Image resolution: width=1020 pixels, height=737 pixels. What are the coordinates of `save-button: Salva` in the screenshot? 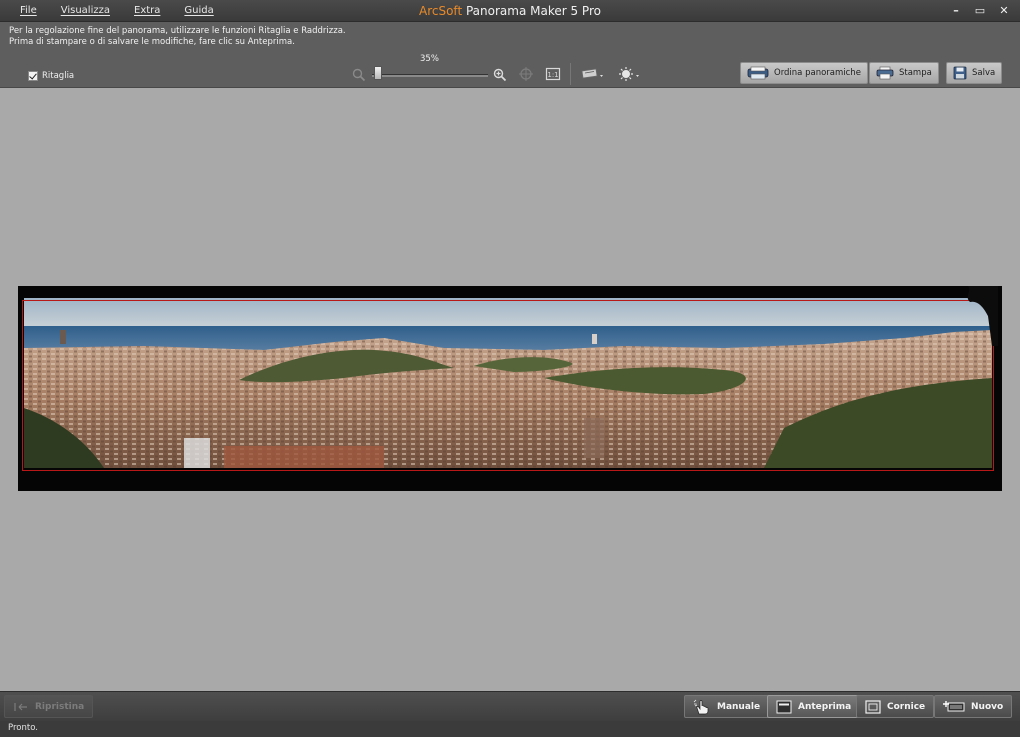 It's located at (974, 73).